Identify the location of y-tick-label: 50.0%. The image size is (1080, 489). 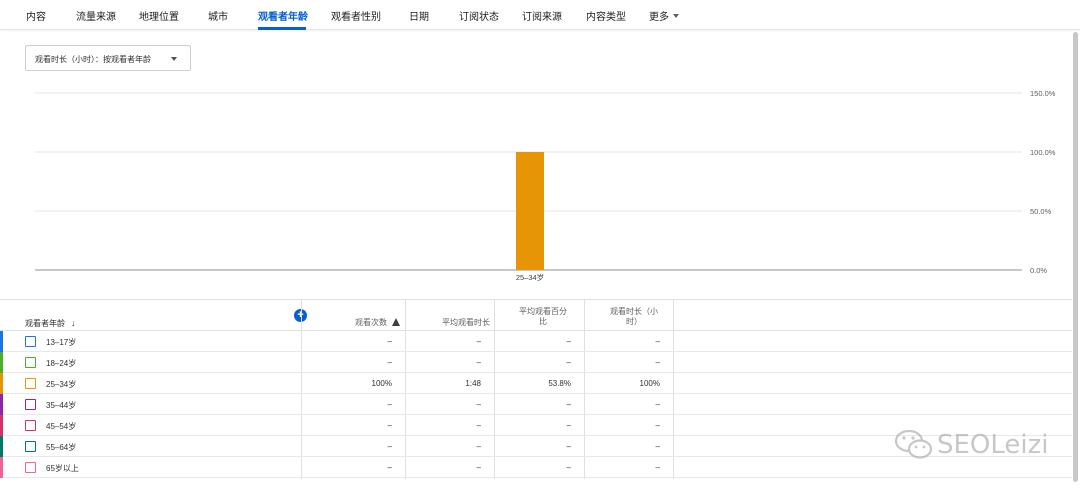
(1041, 211).